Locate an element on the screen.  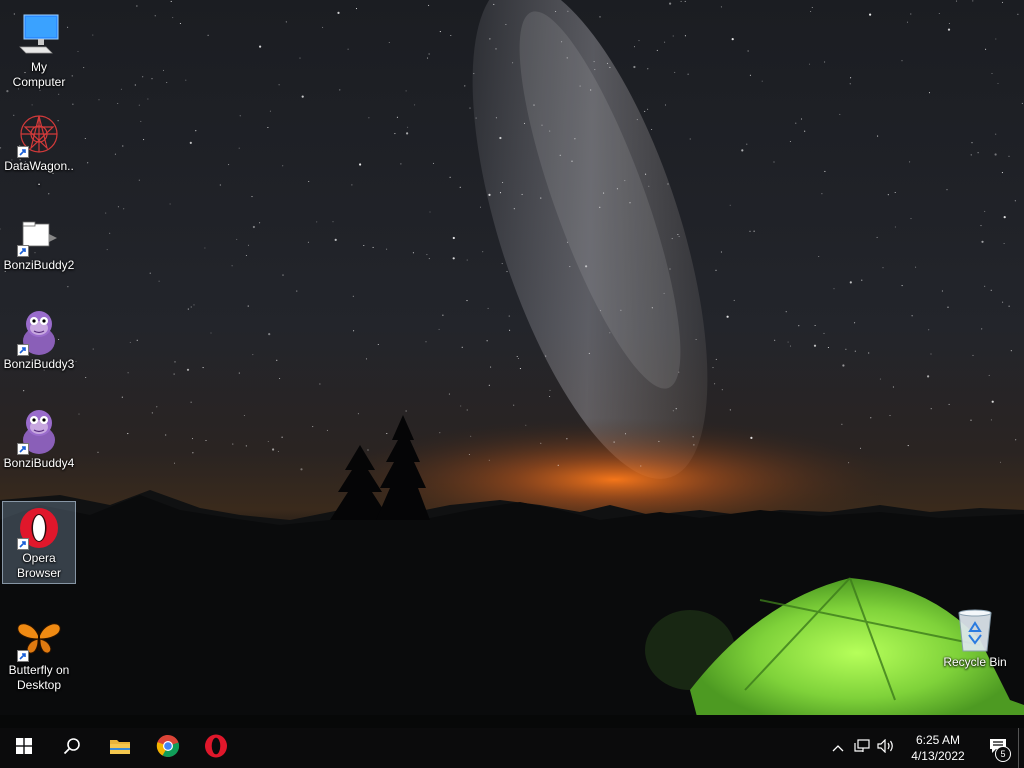
search-button is located at coordinates (72, 748).